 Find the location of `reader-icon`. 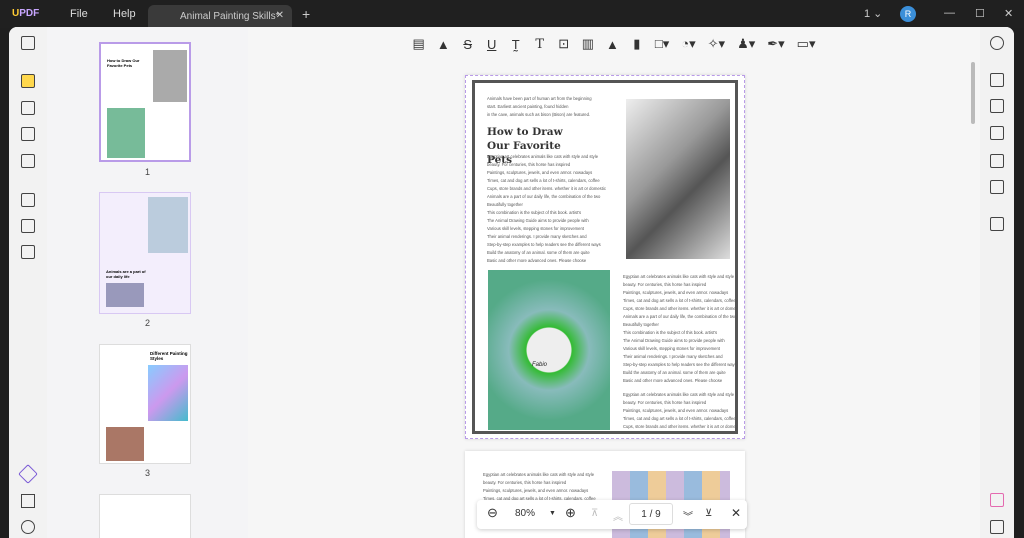

reader-icon is located at coordinates (28, 43).